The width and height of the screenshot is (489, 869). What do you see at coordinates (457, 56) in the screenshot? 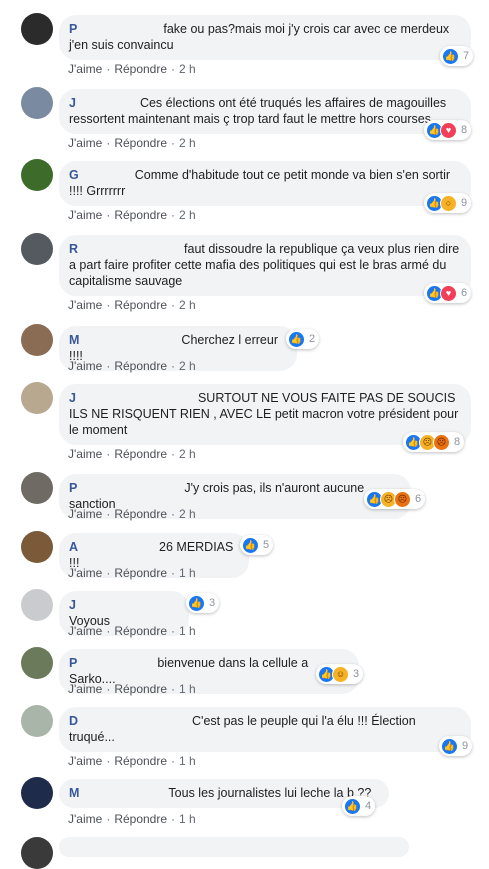
I see `reaction-summary: 👍 7` at bounding box center [457, 56].